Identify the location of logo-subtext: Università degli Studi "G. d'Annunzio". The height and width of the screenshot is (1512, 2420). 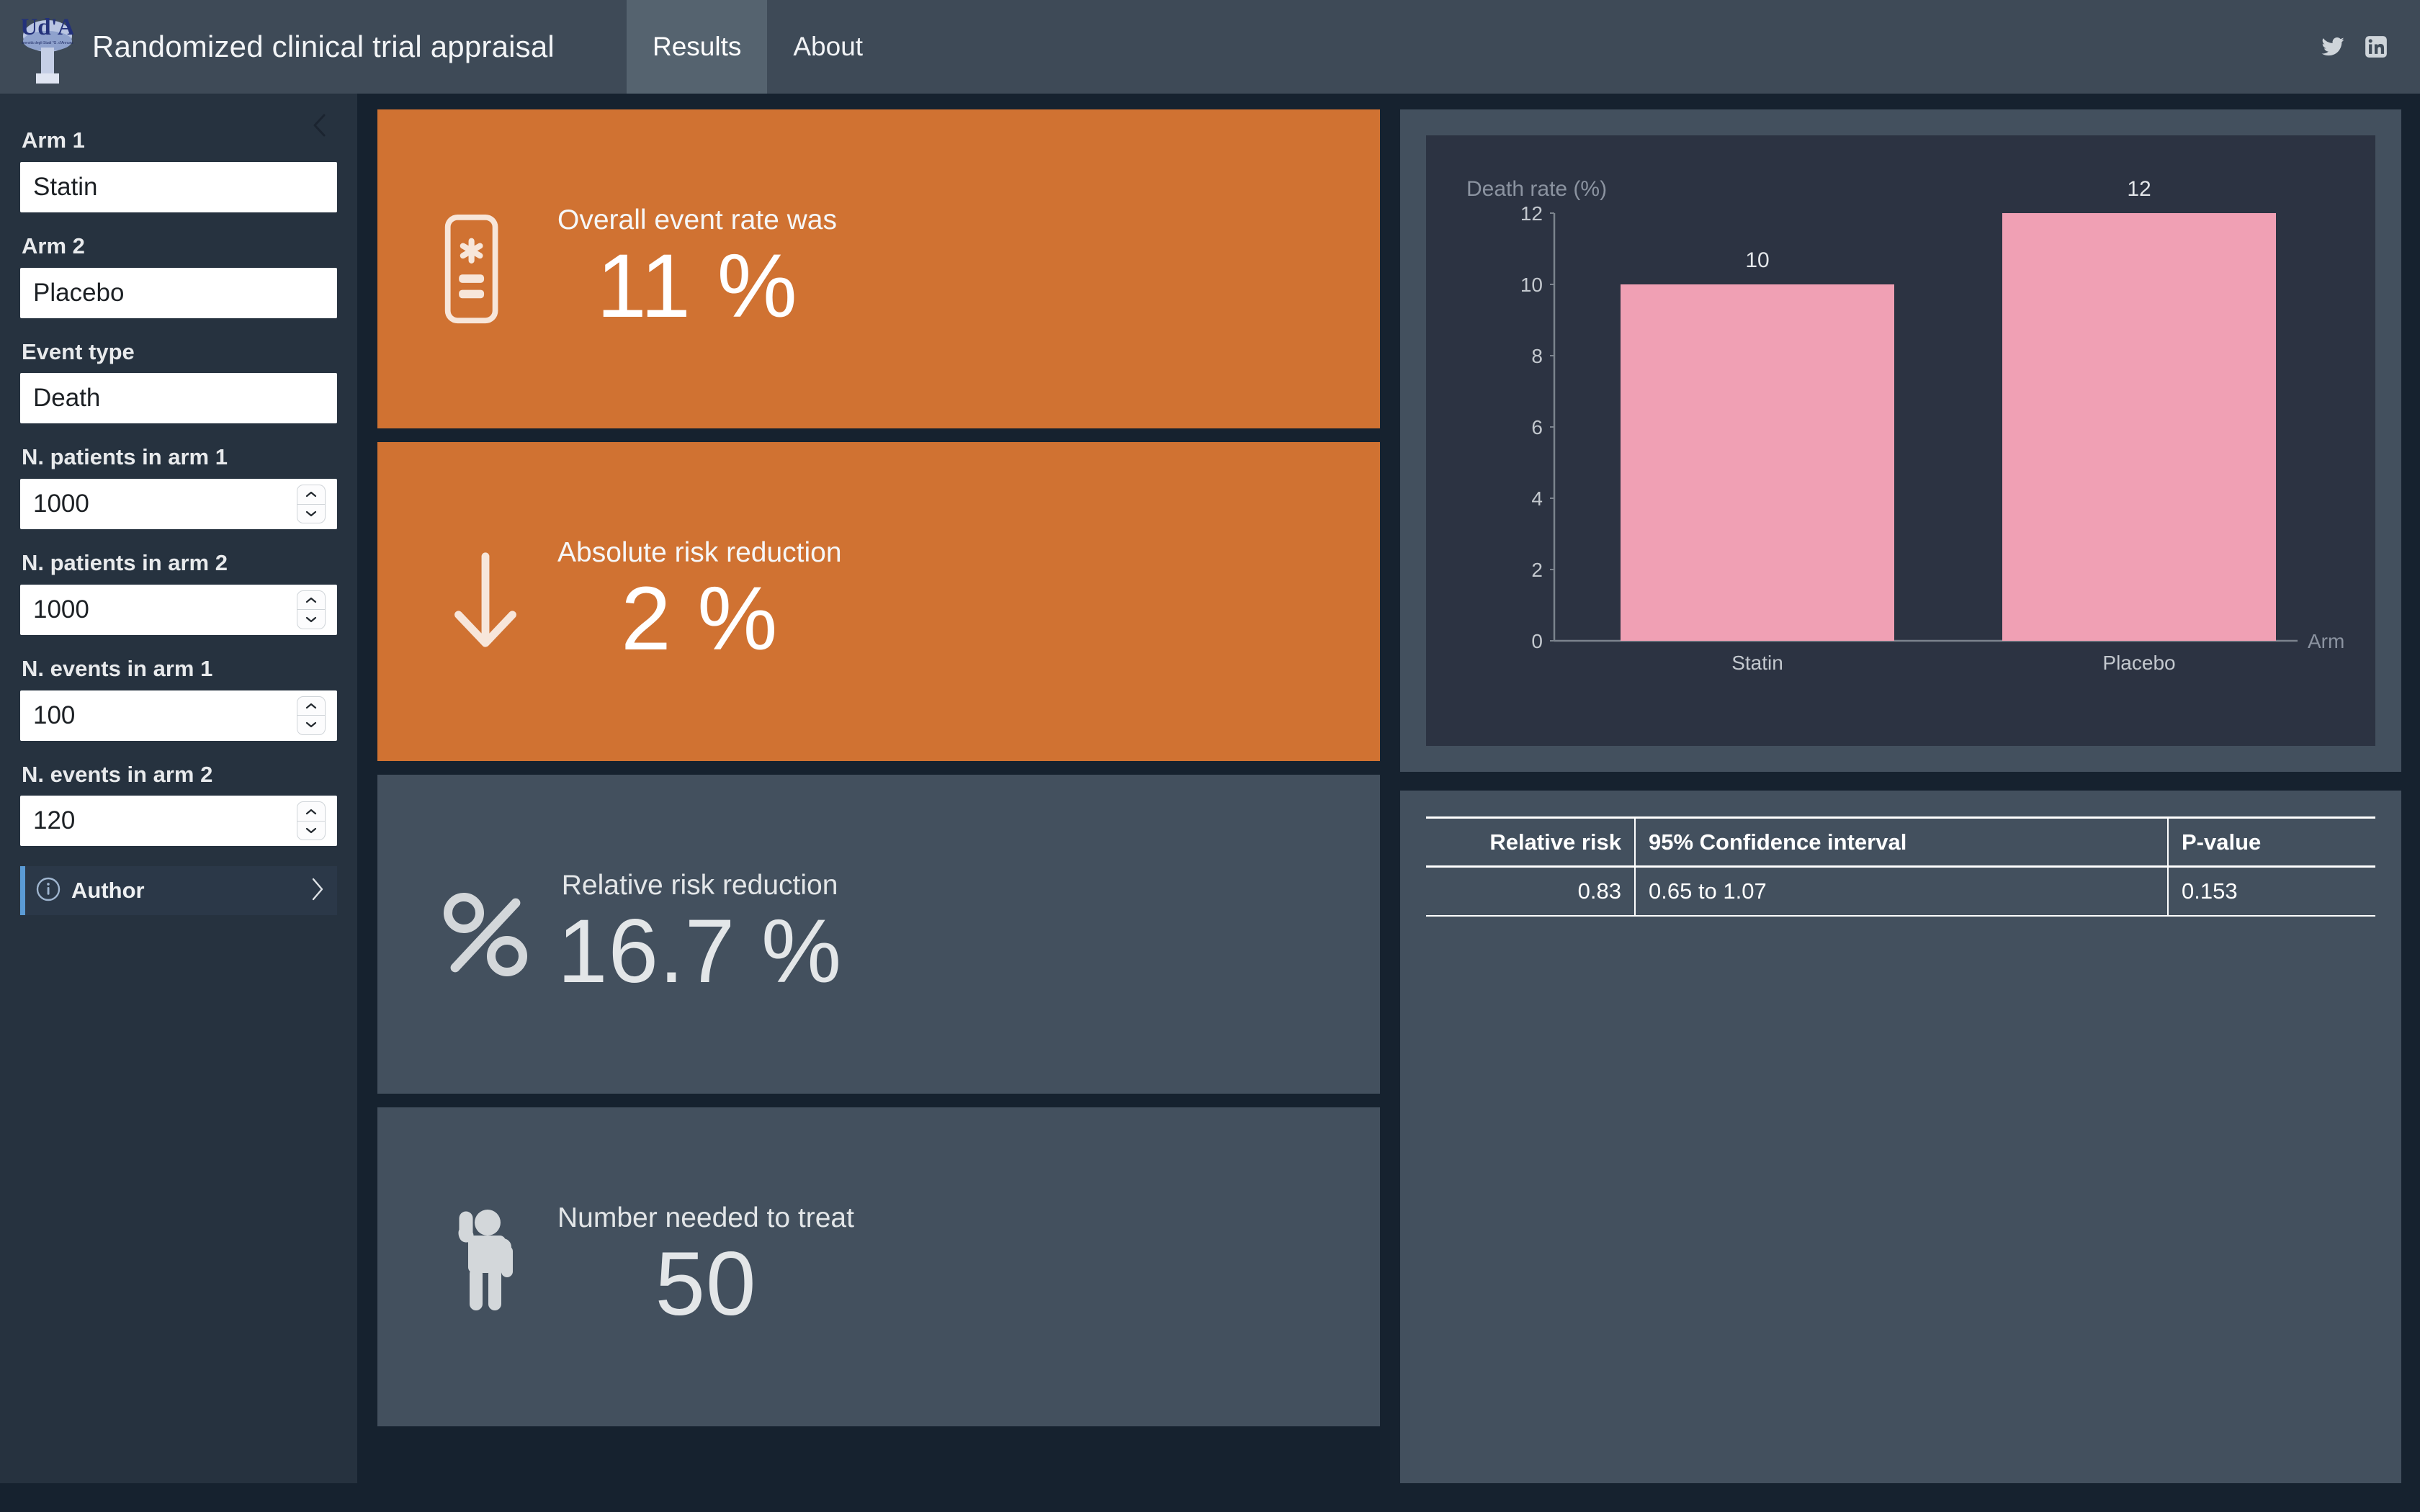
(47, 43).